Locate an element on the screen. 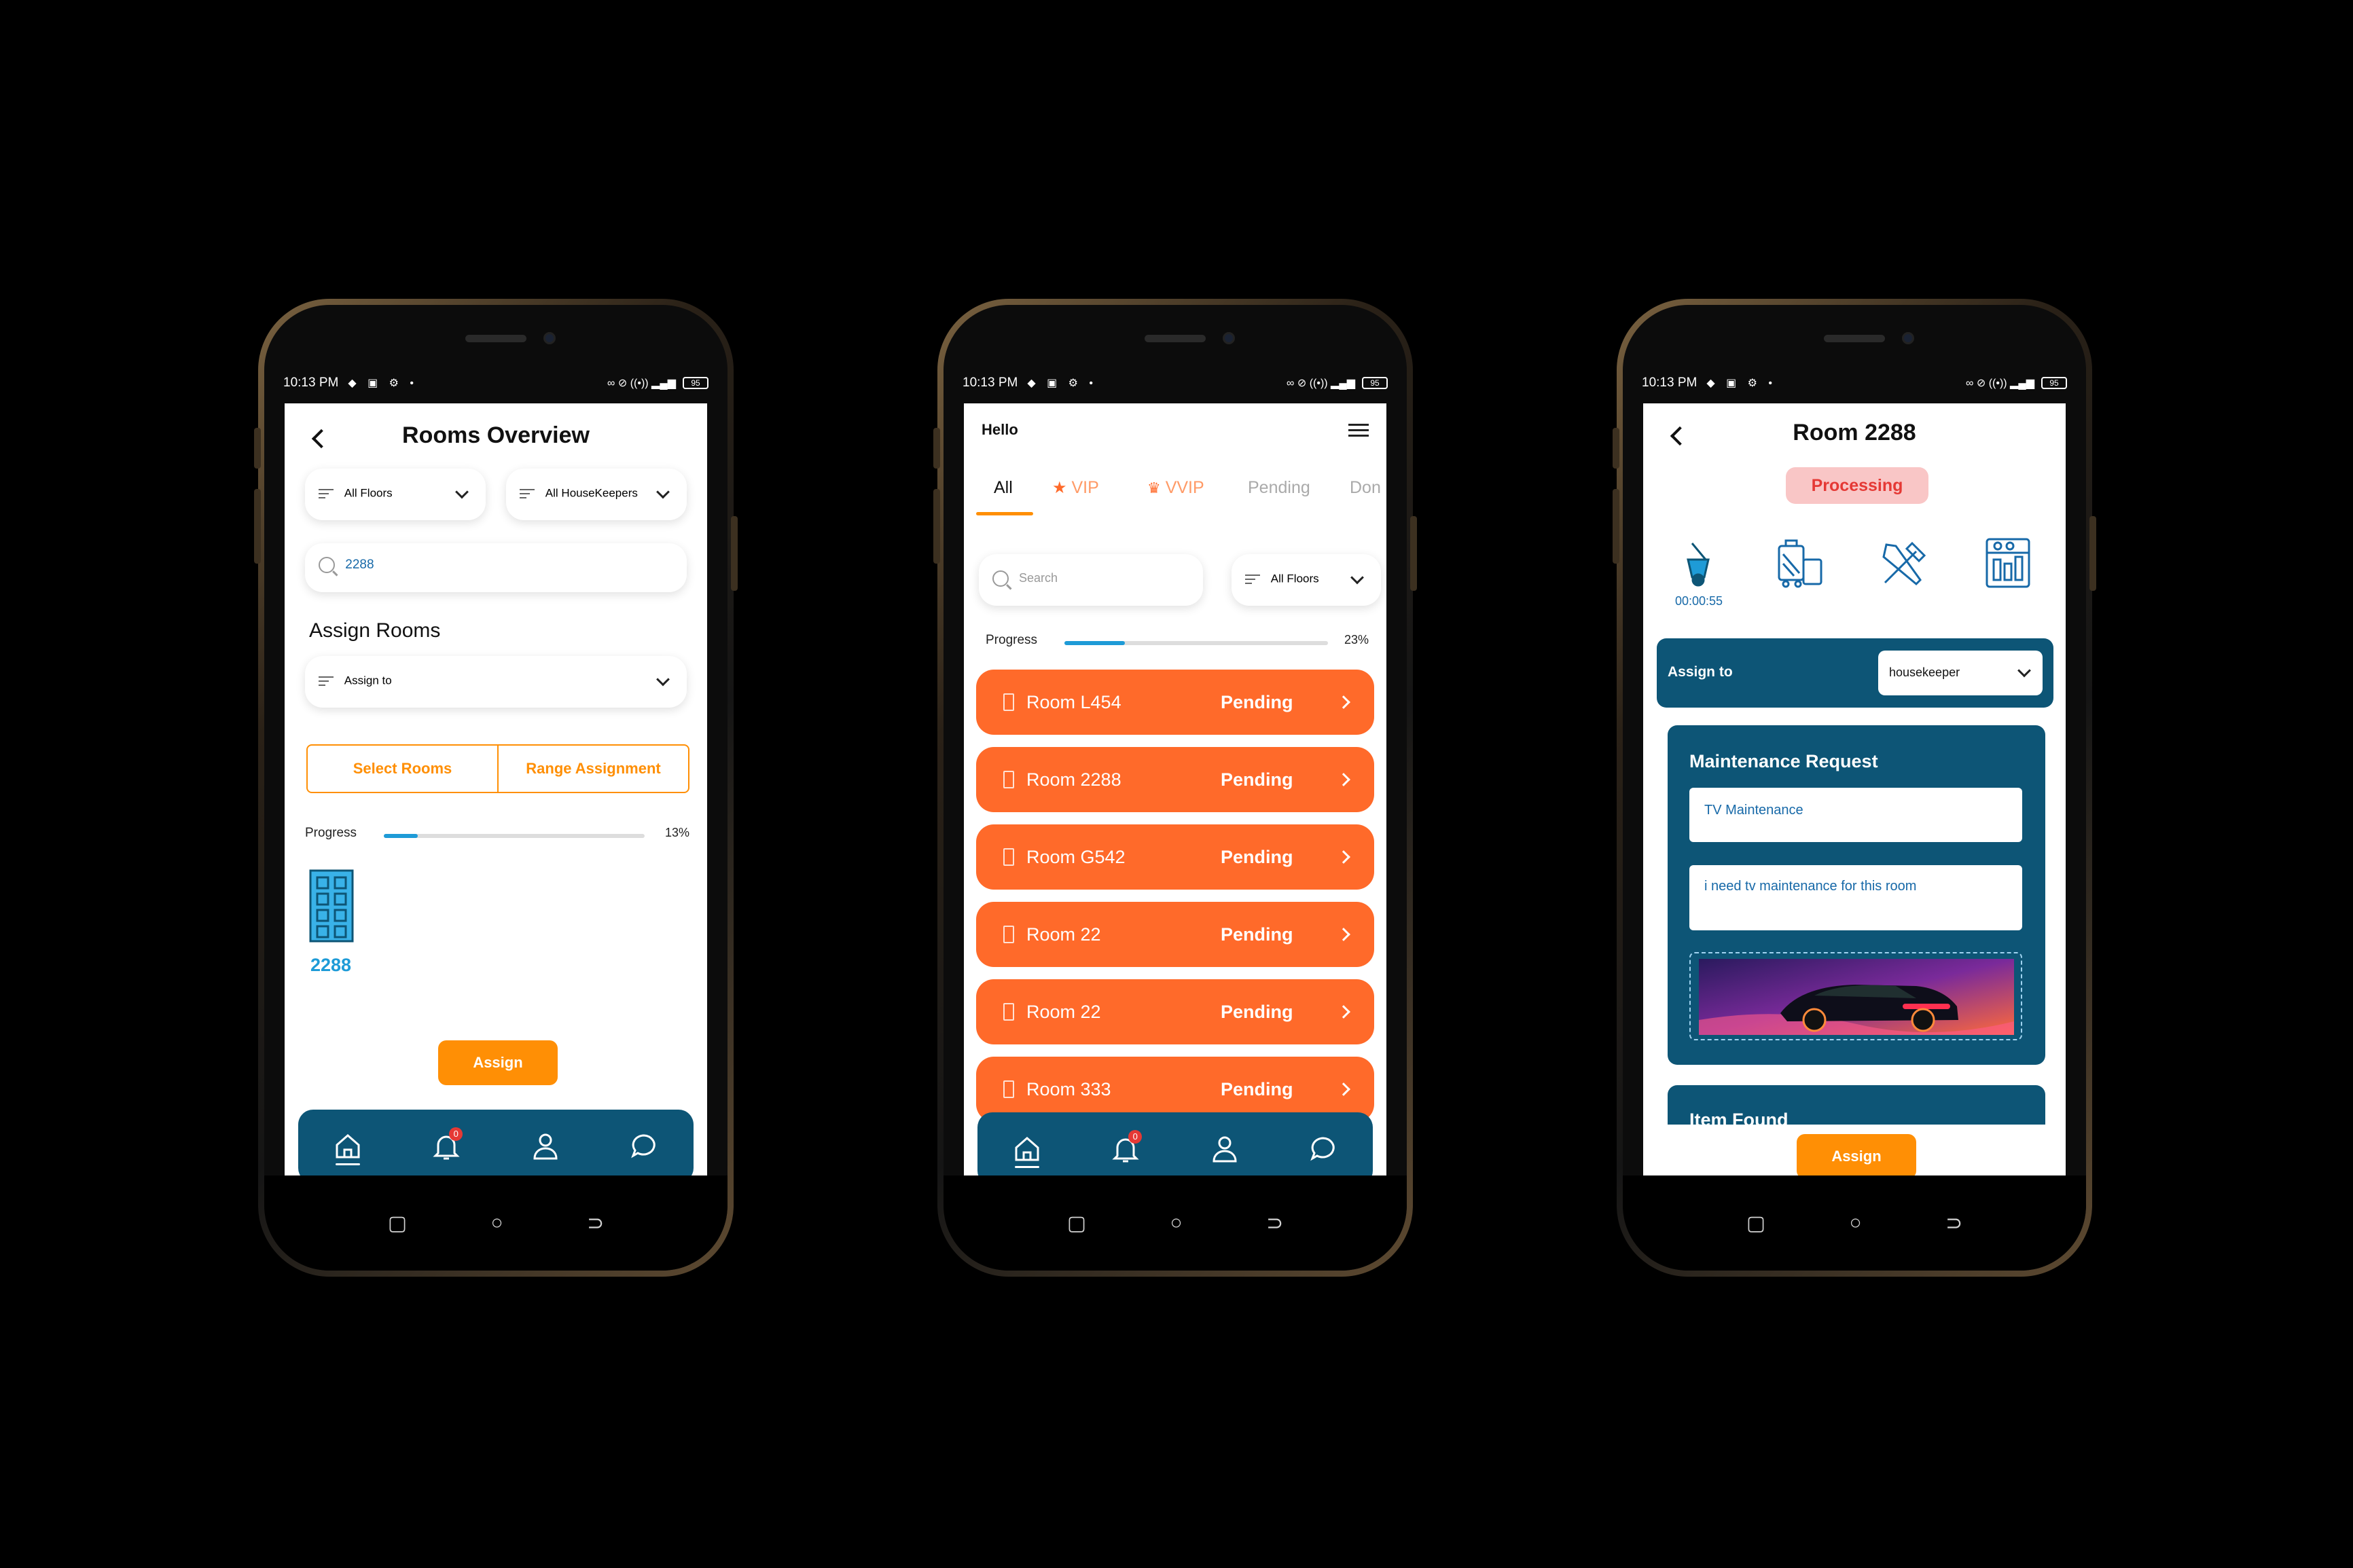 This screenshot has height=1568, width=2353. assign-to-placeholder: Assign to is located at coordinates (368, 680).